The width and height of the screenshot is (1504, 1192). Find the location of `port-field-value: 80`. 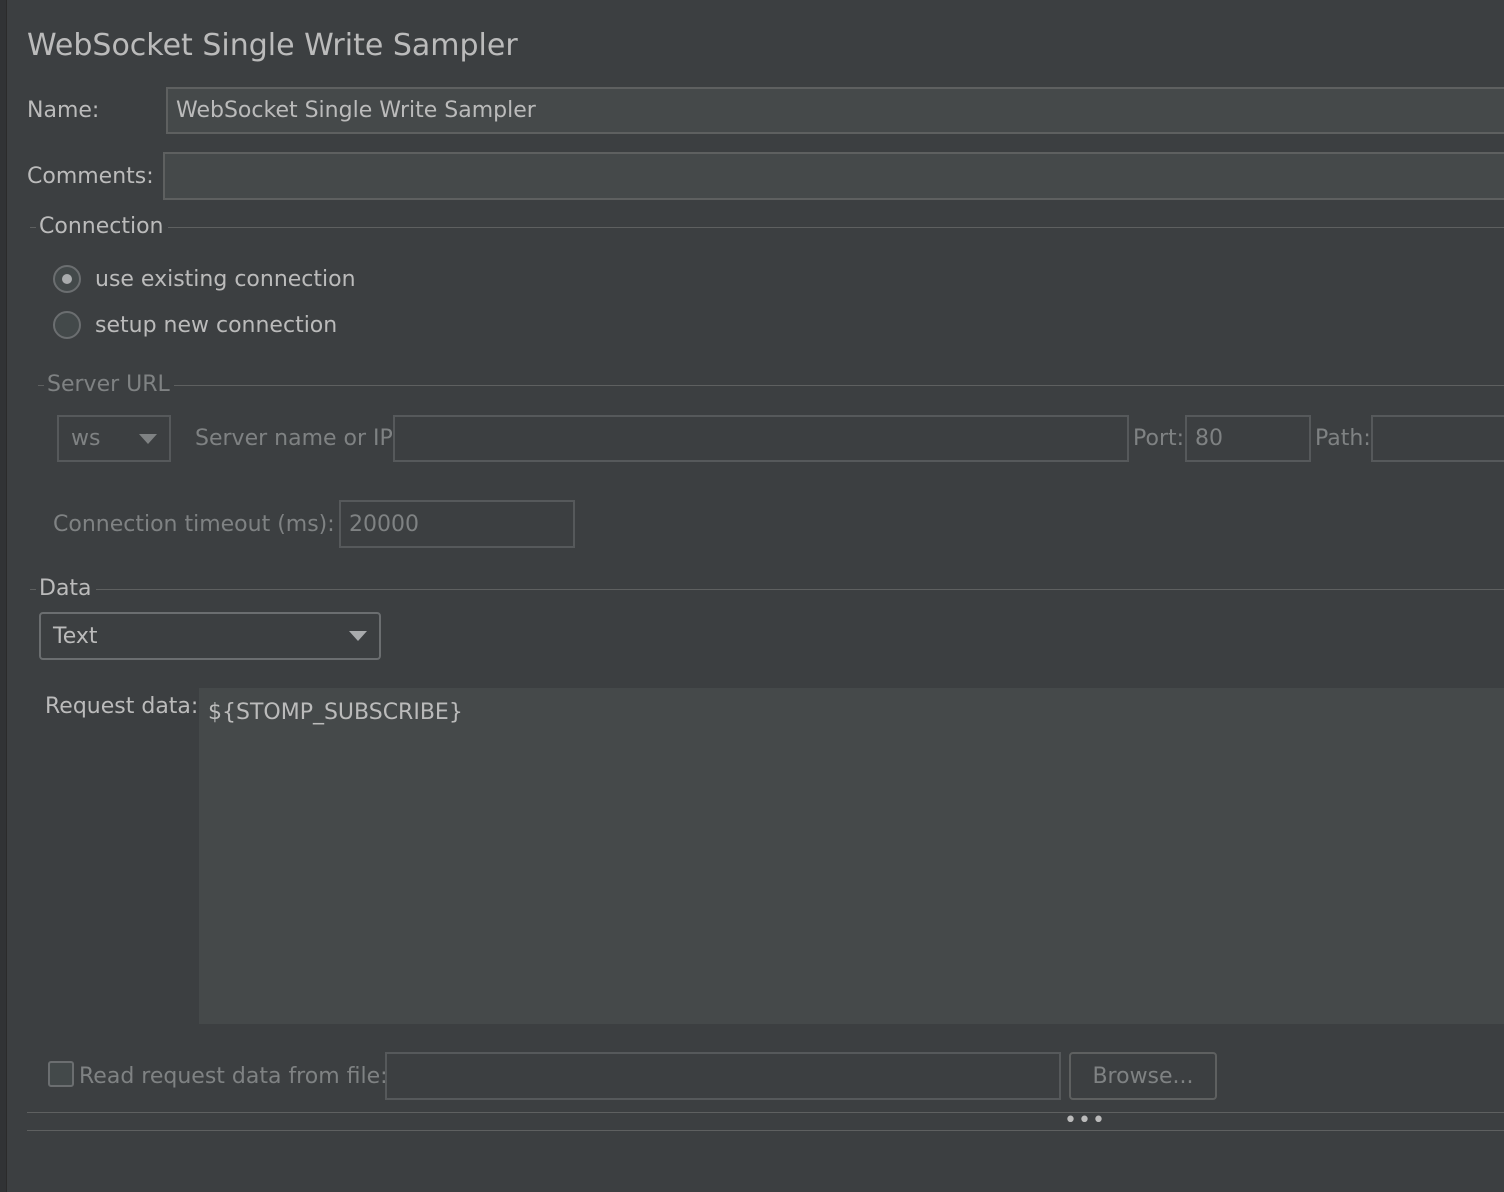

port-field-value: 80 is located at coordinates (1209, 438).